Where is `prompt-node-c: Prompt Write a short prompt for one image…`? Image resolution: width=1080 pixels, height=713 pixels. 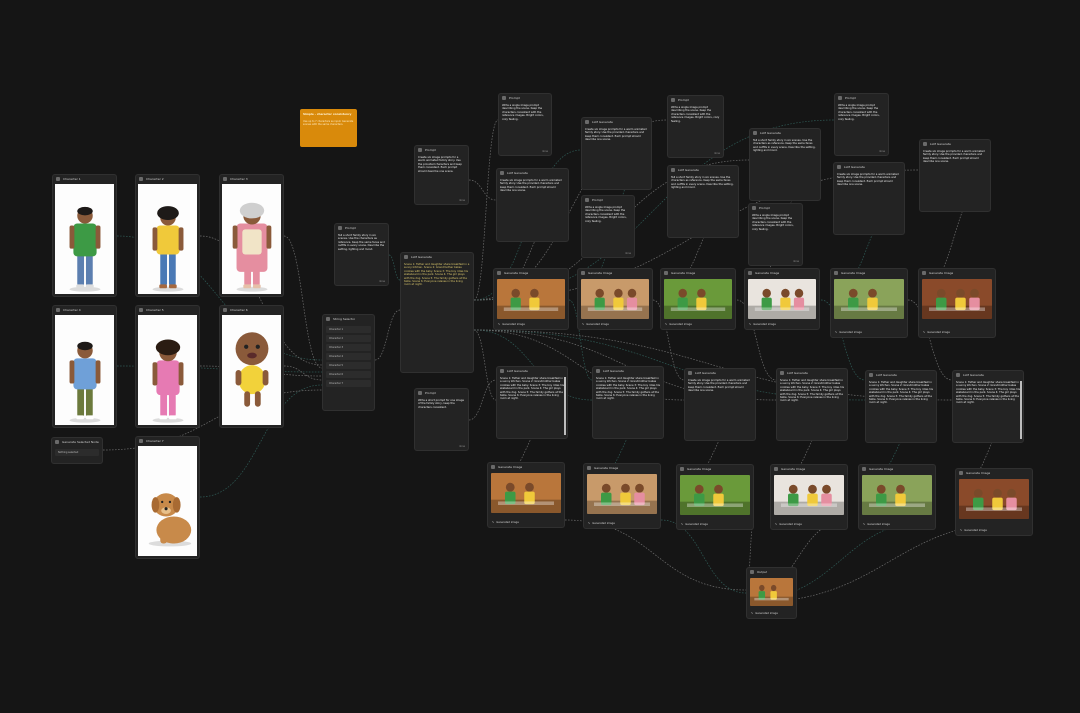 prompt-node-c: Prompt Write a short prompt for one image… is located at coordinates (441, 419).